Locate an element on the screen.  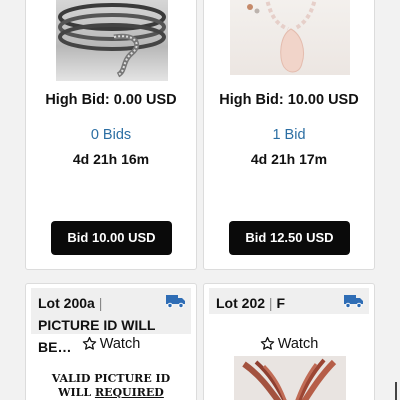
lot-header: Lot 202 | F is located at coordinates (289, 301).